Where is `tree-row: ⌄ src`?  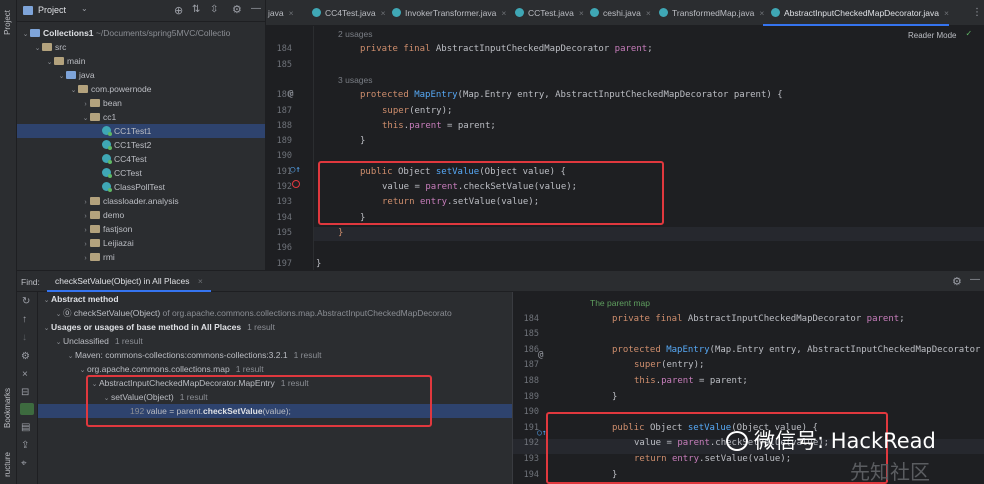 tree-row: ⌄ src is located at coordinates (141, 47).